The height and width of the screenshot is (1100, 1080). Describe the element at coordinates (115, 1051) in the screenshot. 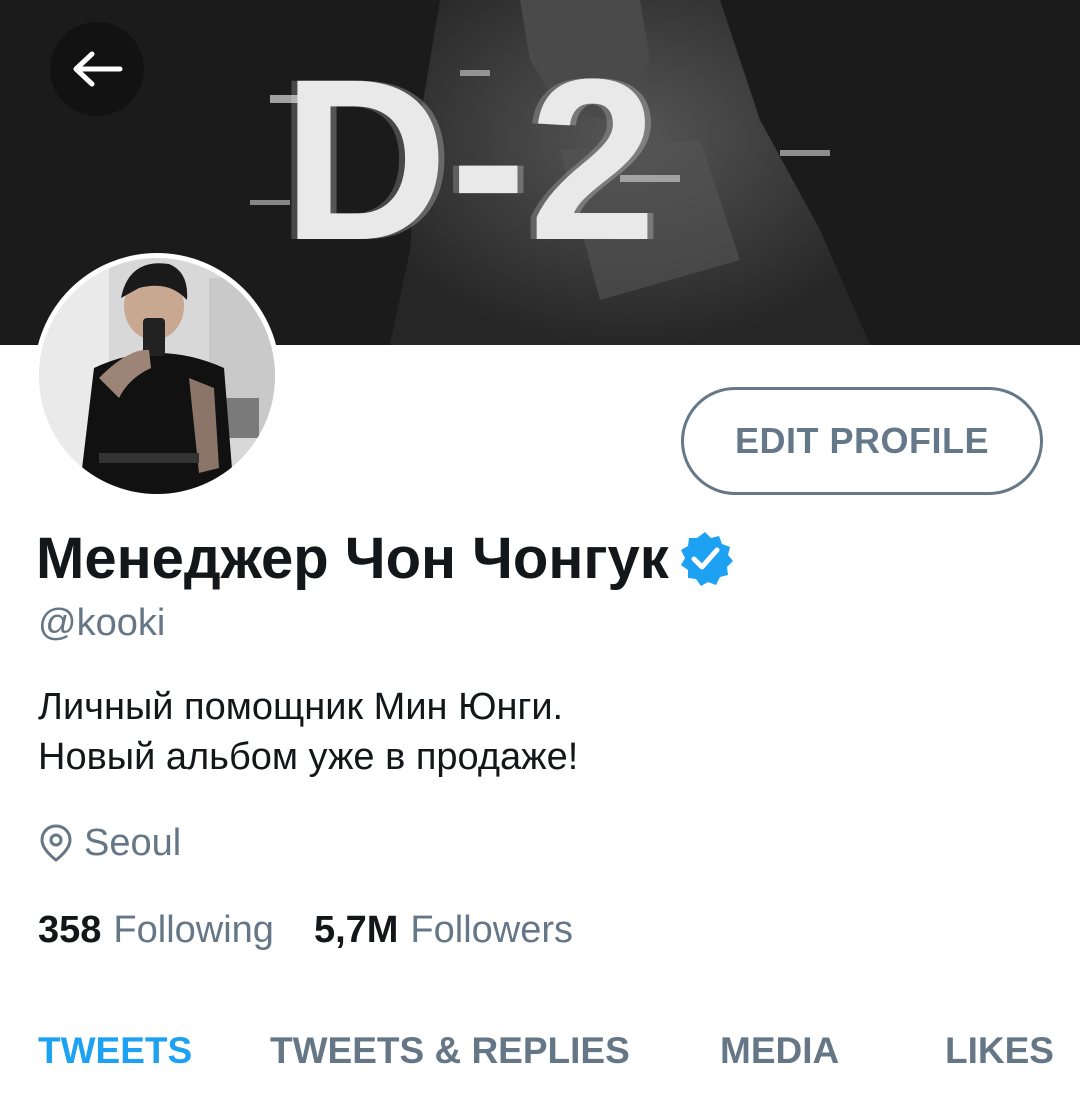

I see `tab-tweets: TWEETS` at that location.